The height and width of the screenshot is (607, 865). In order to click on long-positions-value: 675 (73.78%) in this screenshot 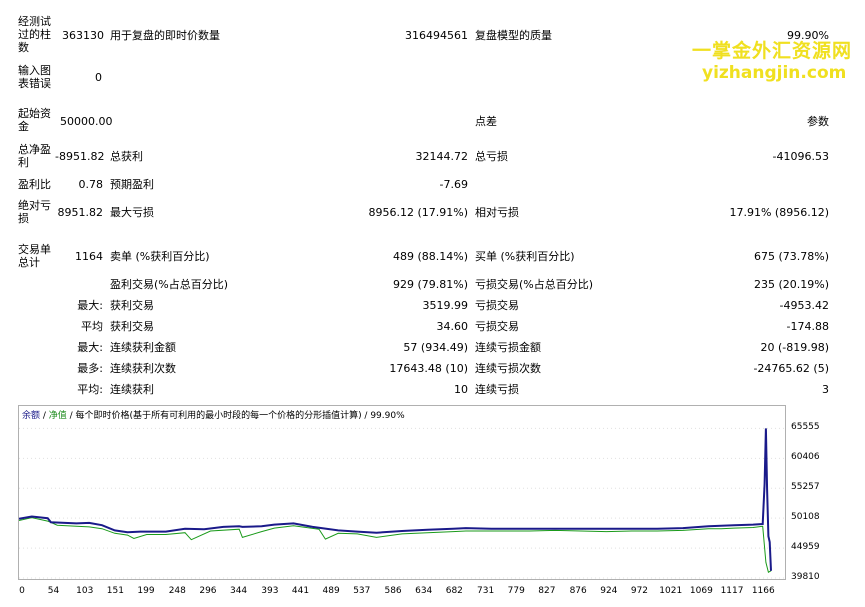, I will do `click(791, 256)`.